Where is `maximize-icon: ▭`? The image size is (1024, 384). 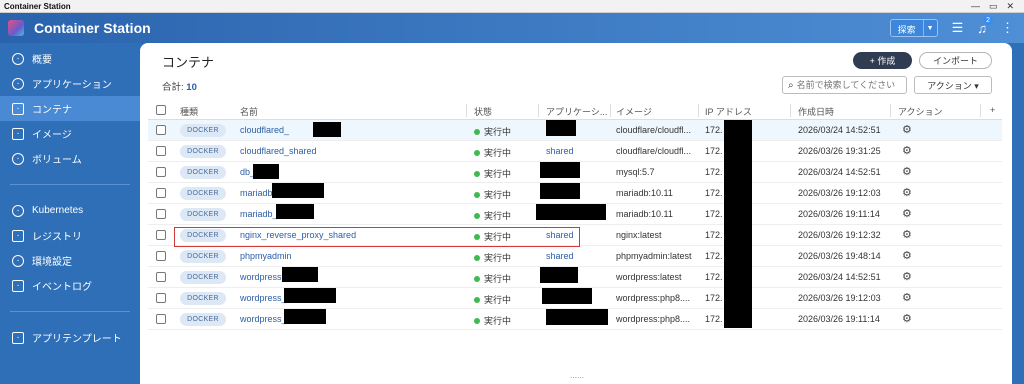 maximize-icon: ▭ is located at coordinates (993, 6).